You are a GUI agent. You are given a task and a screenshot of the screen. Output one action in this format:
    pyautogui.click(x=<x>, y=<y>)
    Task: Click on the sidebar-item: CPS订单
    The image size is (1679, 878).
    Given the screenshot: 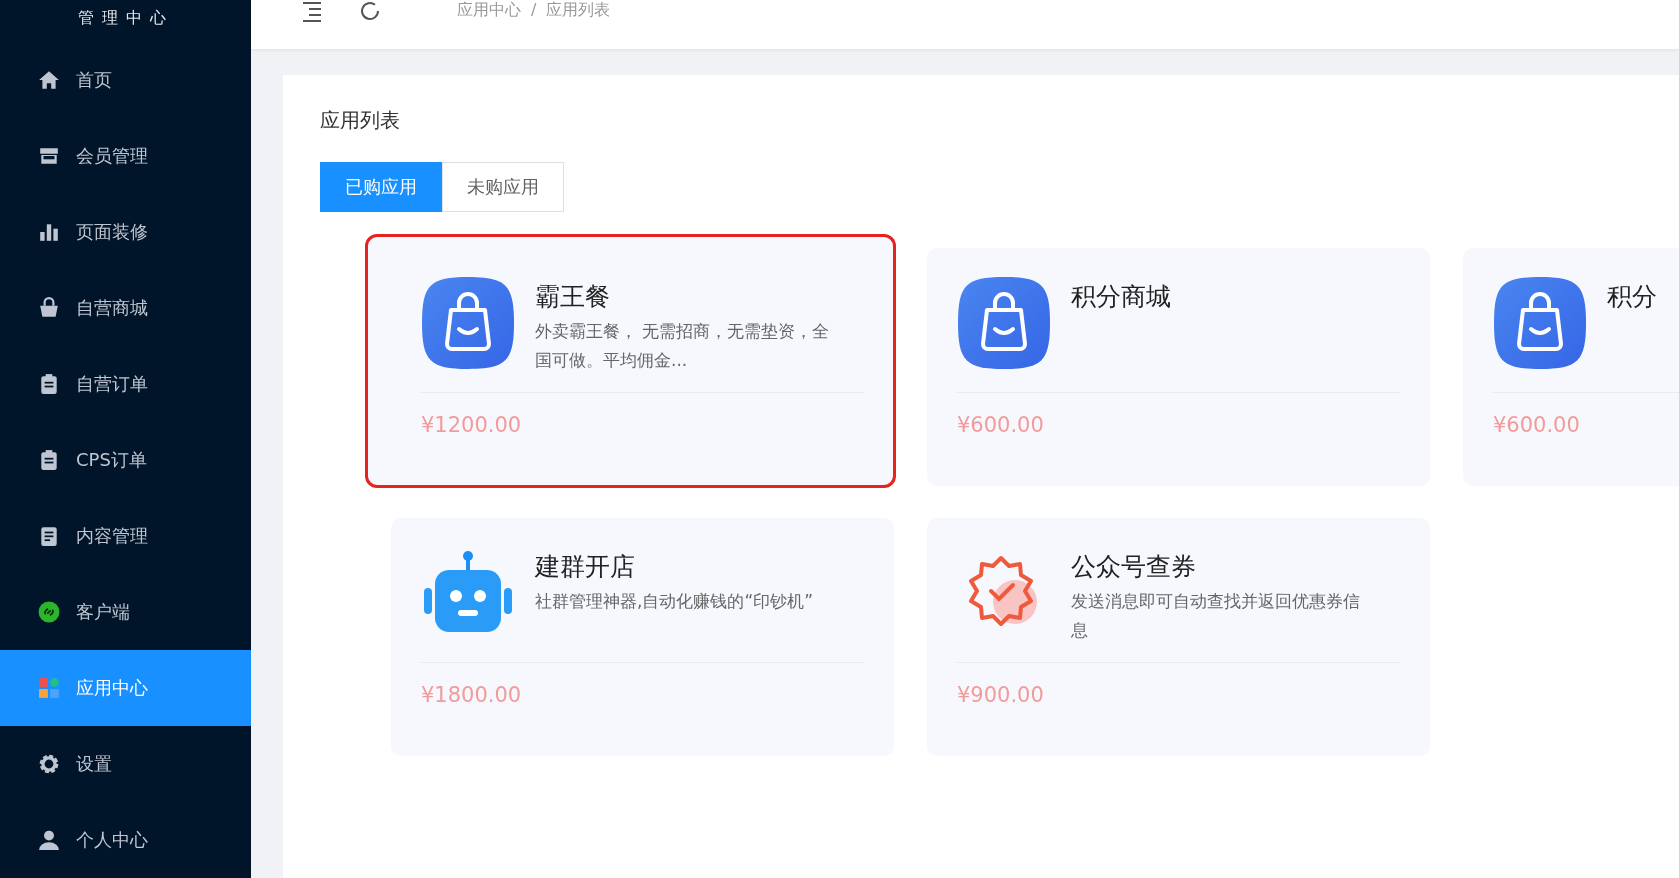 What is the action you would take?
    pyautogui.click(x=125, y=460)
    